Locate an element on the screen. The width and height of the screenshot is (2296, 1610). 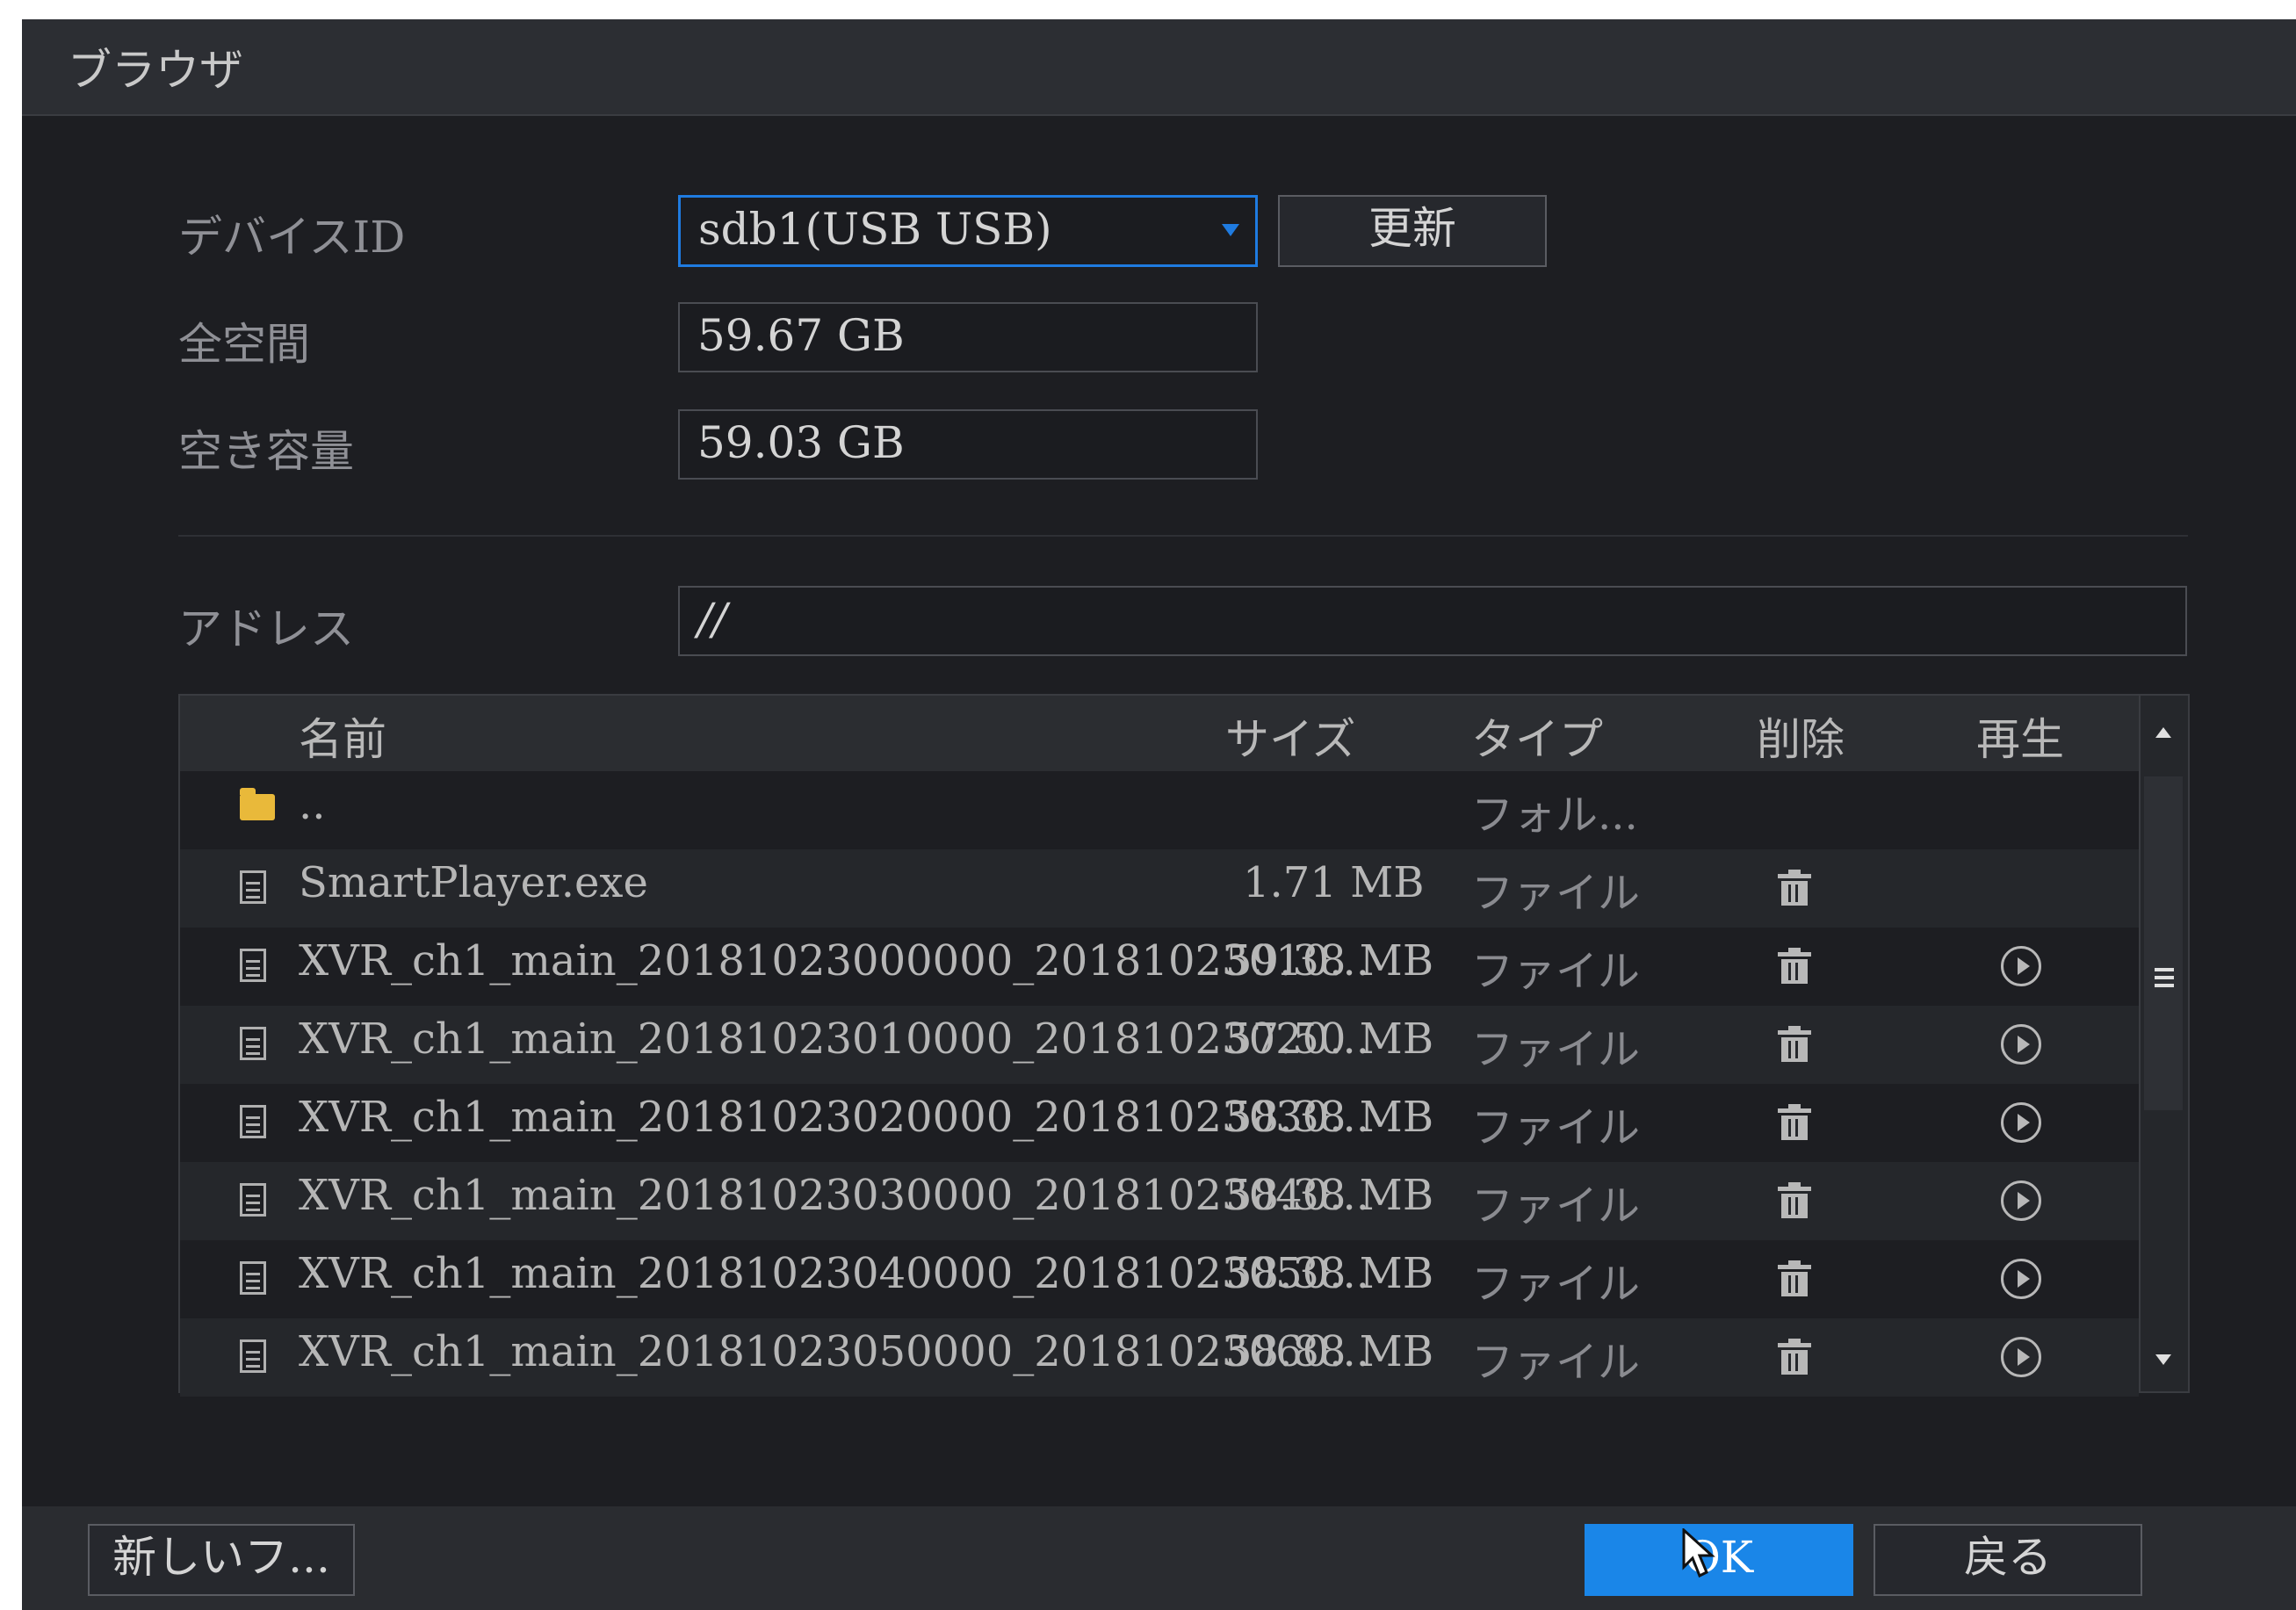
menu-icon is located at coordinates (2164, 969).